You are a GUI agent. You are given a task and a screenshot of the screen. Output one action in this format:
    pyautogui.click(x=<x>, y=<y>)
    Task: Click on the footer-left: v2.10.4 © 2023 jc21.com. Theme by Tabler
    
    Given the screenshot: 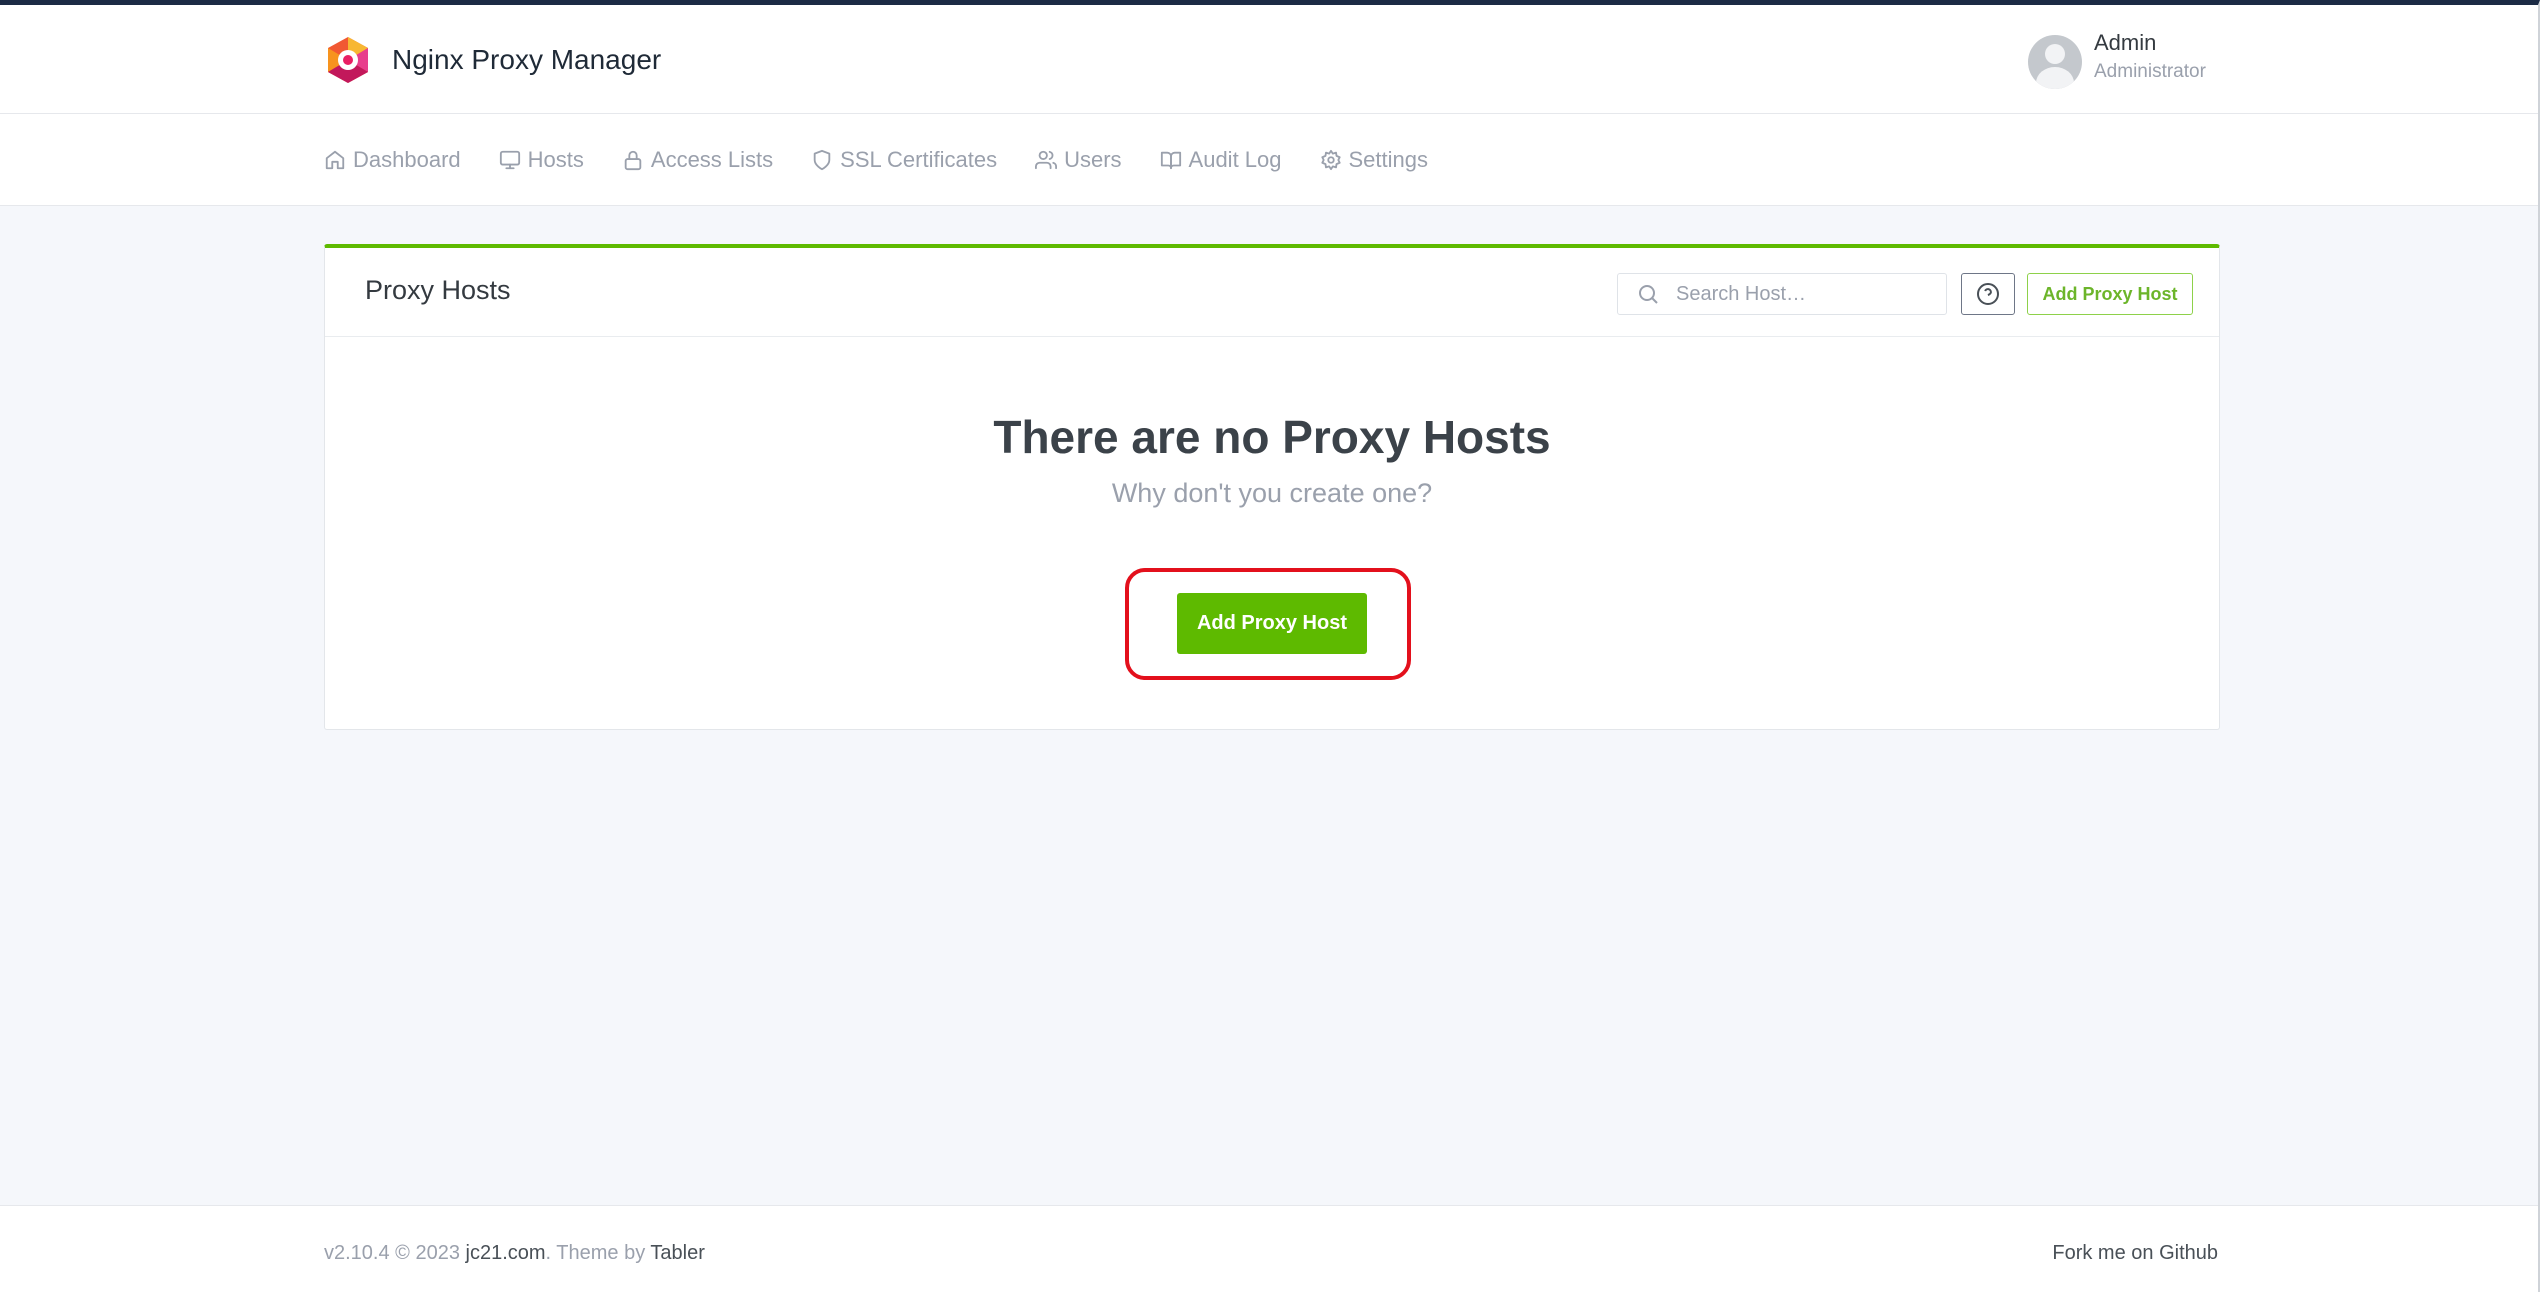 What is the action you would take?
    pyautogui.click(x=514, y=1253)
    